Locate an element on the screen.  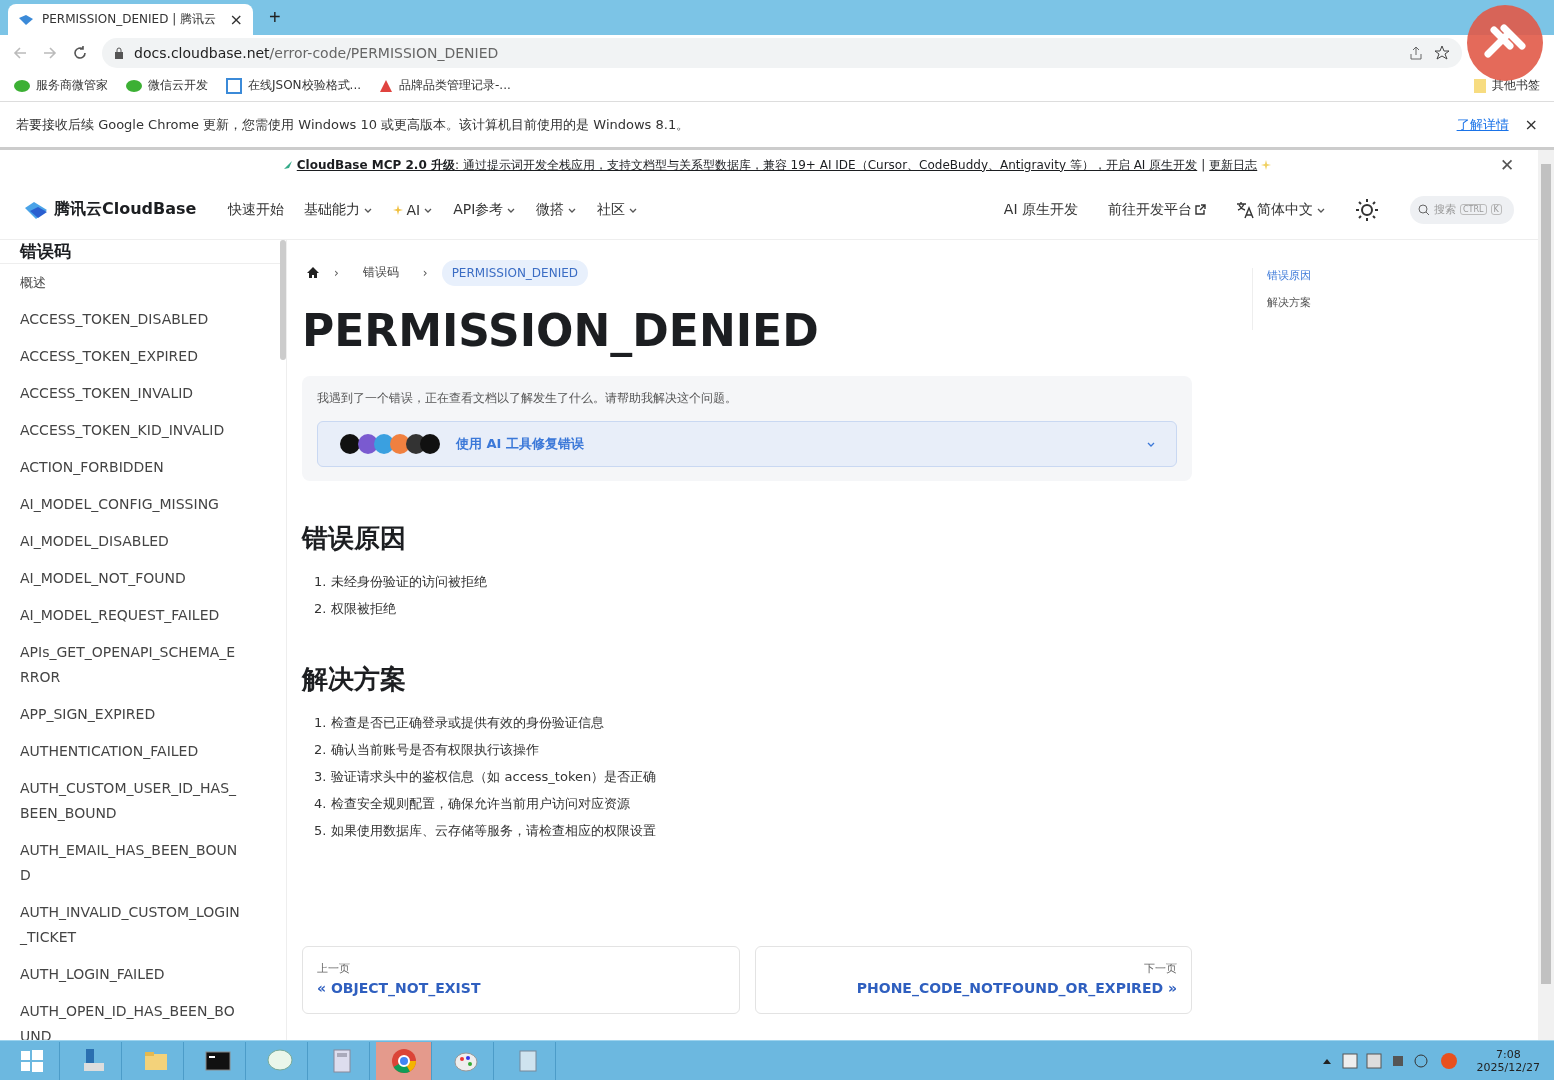
learn-more-link: 了解详情 is located at coordinates (1482, 124).